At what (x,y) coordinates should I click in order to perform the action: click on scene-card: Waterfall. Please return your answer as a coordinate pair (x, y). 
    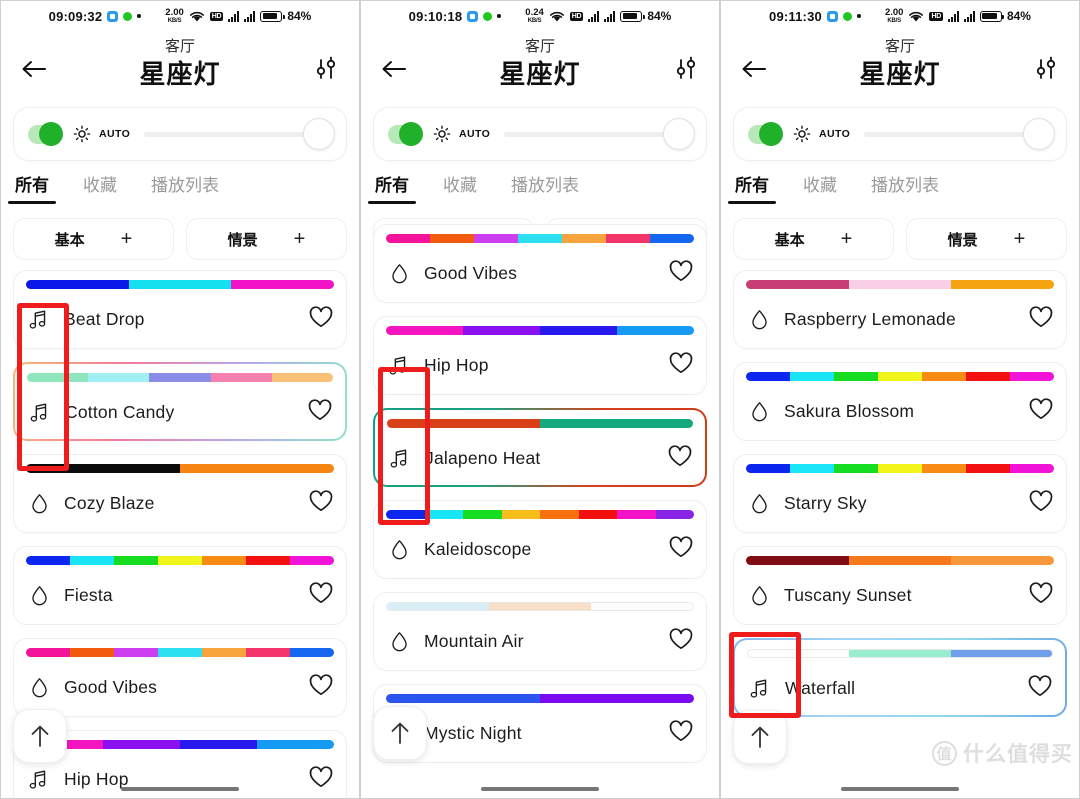
    Looking at the image, I should click on (900, 677).